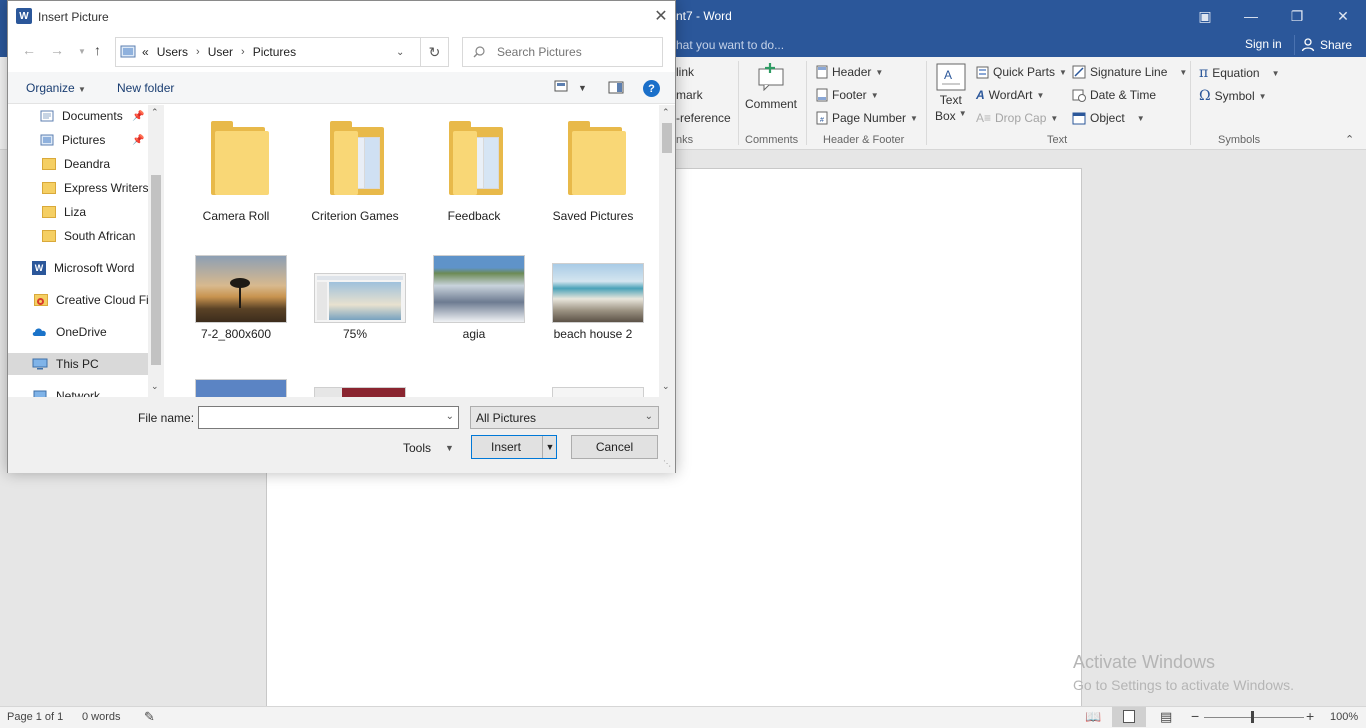 This screenshot has width=1366, height=728. Describe the element at coordinates (1239, 73) in the screenshot. I see `equation-button: π Equation ▼` at that location.